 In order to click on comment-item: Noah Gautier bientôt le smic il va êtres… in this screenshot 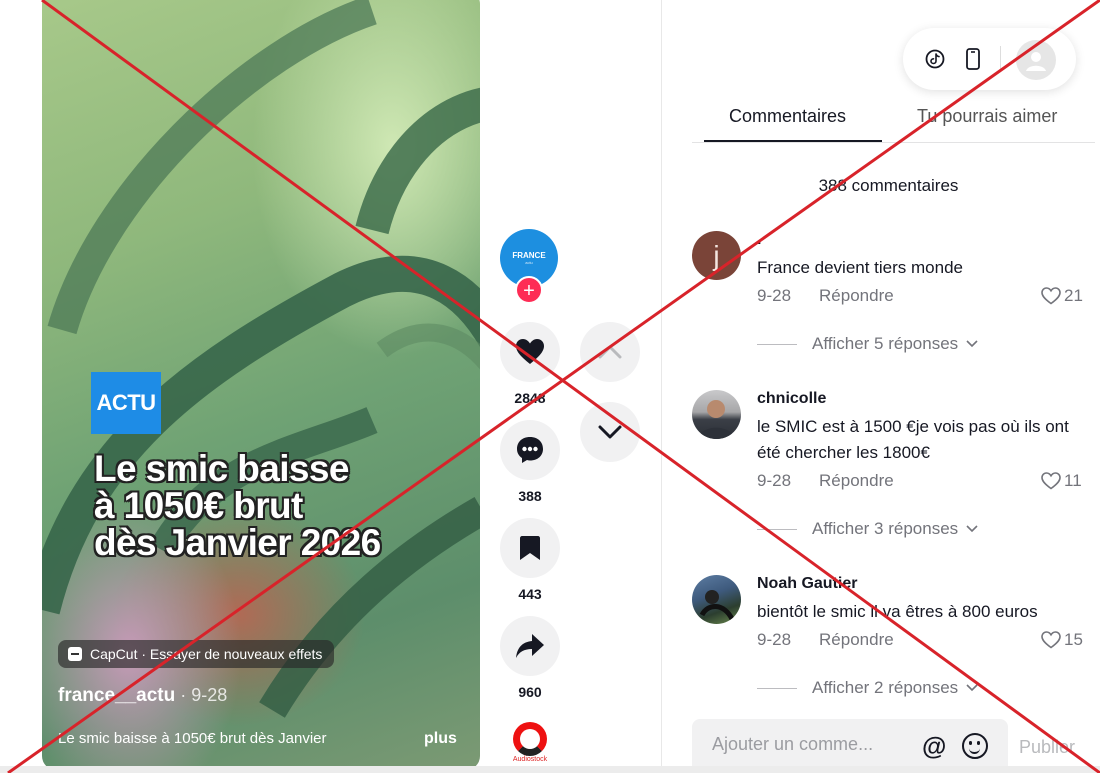, I will do `click(892, 637)`.